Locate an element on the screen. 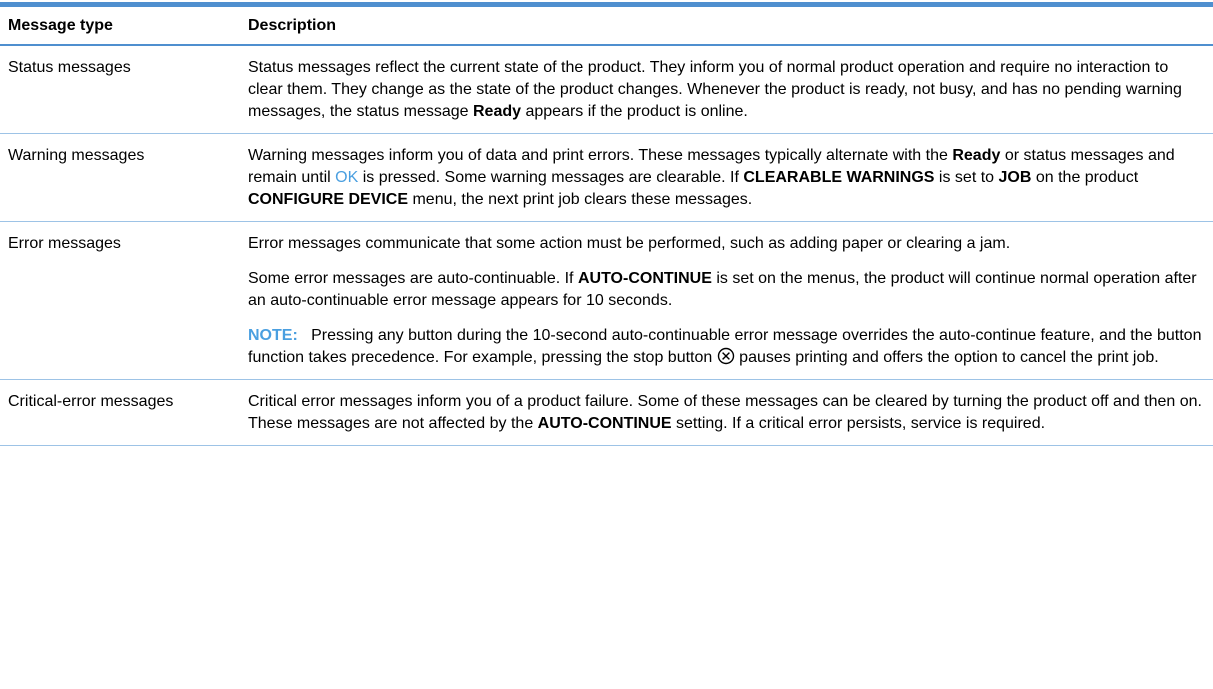 This screenshot has height=689, width=1213. row-type-label: Critical-error messages is located at coordinates (91, 401).